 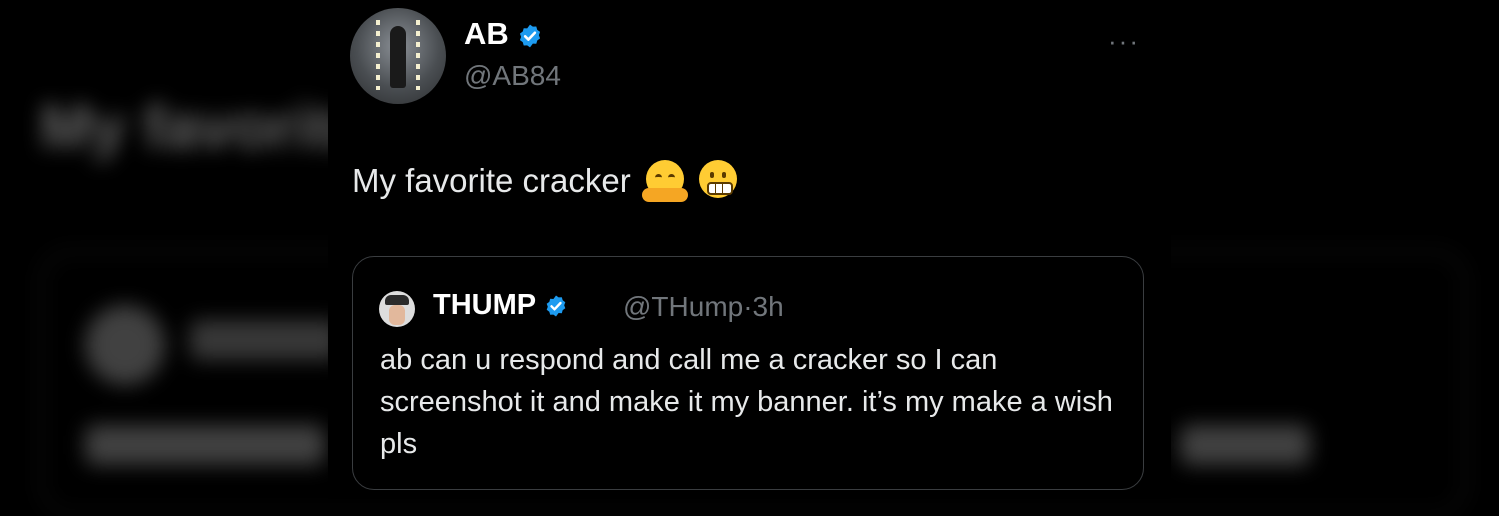 I want to click on quoted-author-name-row: THUMP, so click(x=500, y=305).